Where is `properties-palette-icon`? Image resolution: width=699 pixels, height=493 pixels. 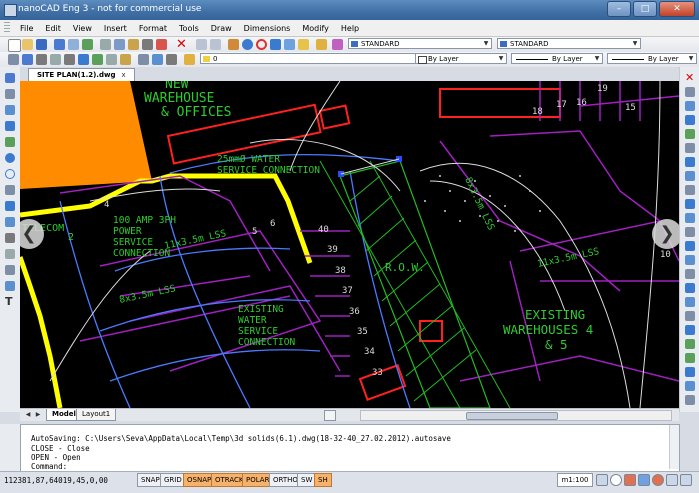
properties-palette-icon is located at coordinates (690, 400).